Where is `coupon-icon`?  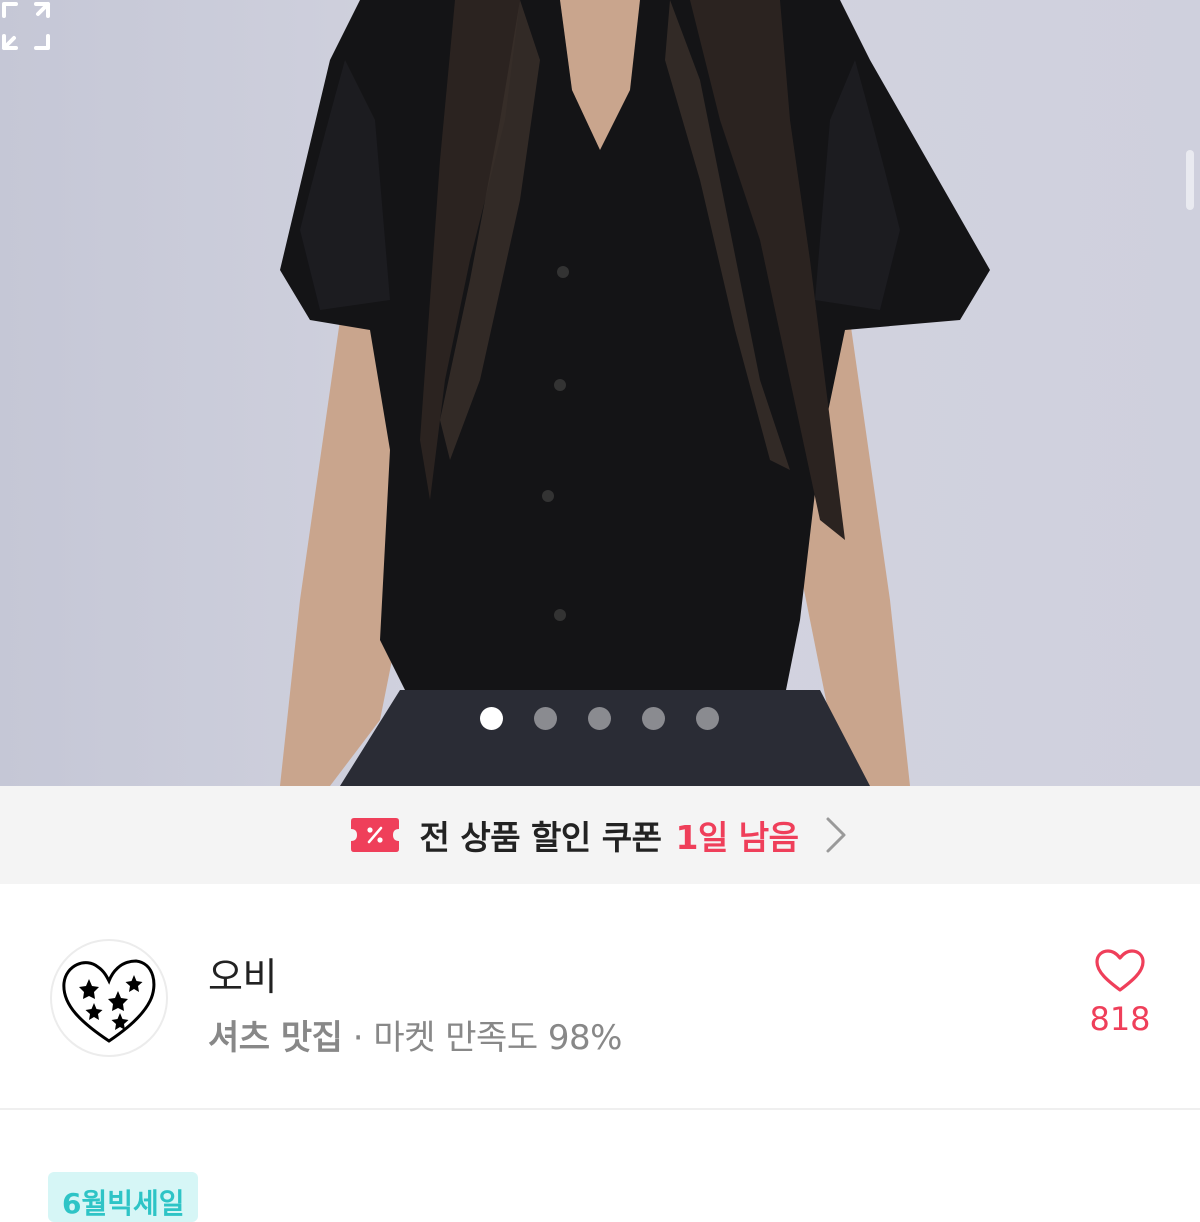 coupon-icon is located at coordinates (375, 835).